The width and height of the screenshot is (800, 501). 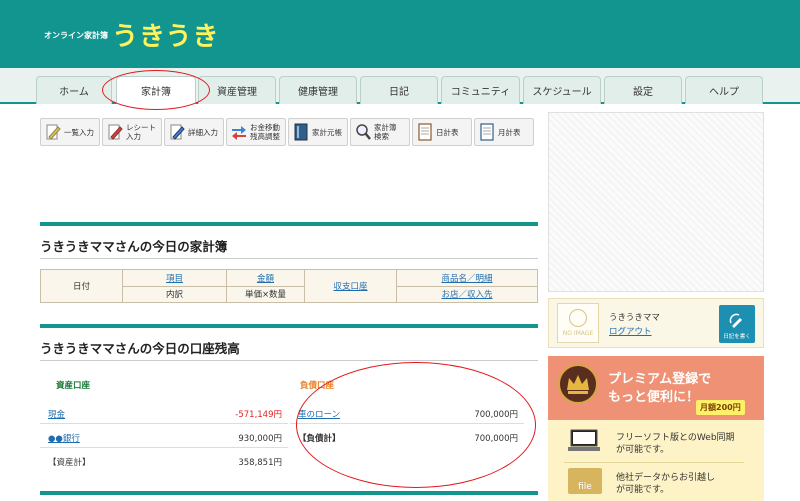 What do you see at coordinates (81, 286) in the screenshot?
I see `col-date: 日付` at bounding box center [81, 286].